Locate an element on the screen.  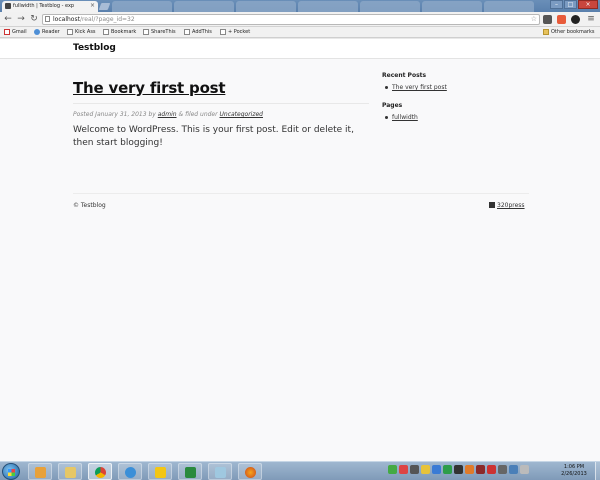
bookmark-reader: Reader is located at coordinates (47, 32).